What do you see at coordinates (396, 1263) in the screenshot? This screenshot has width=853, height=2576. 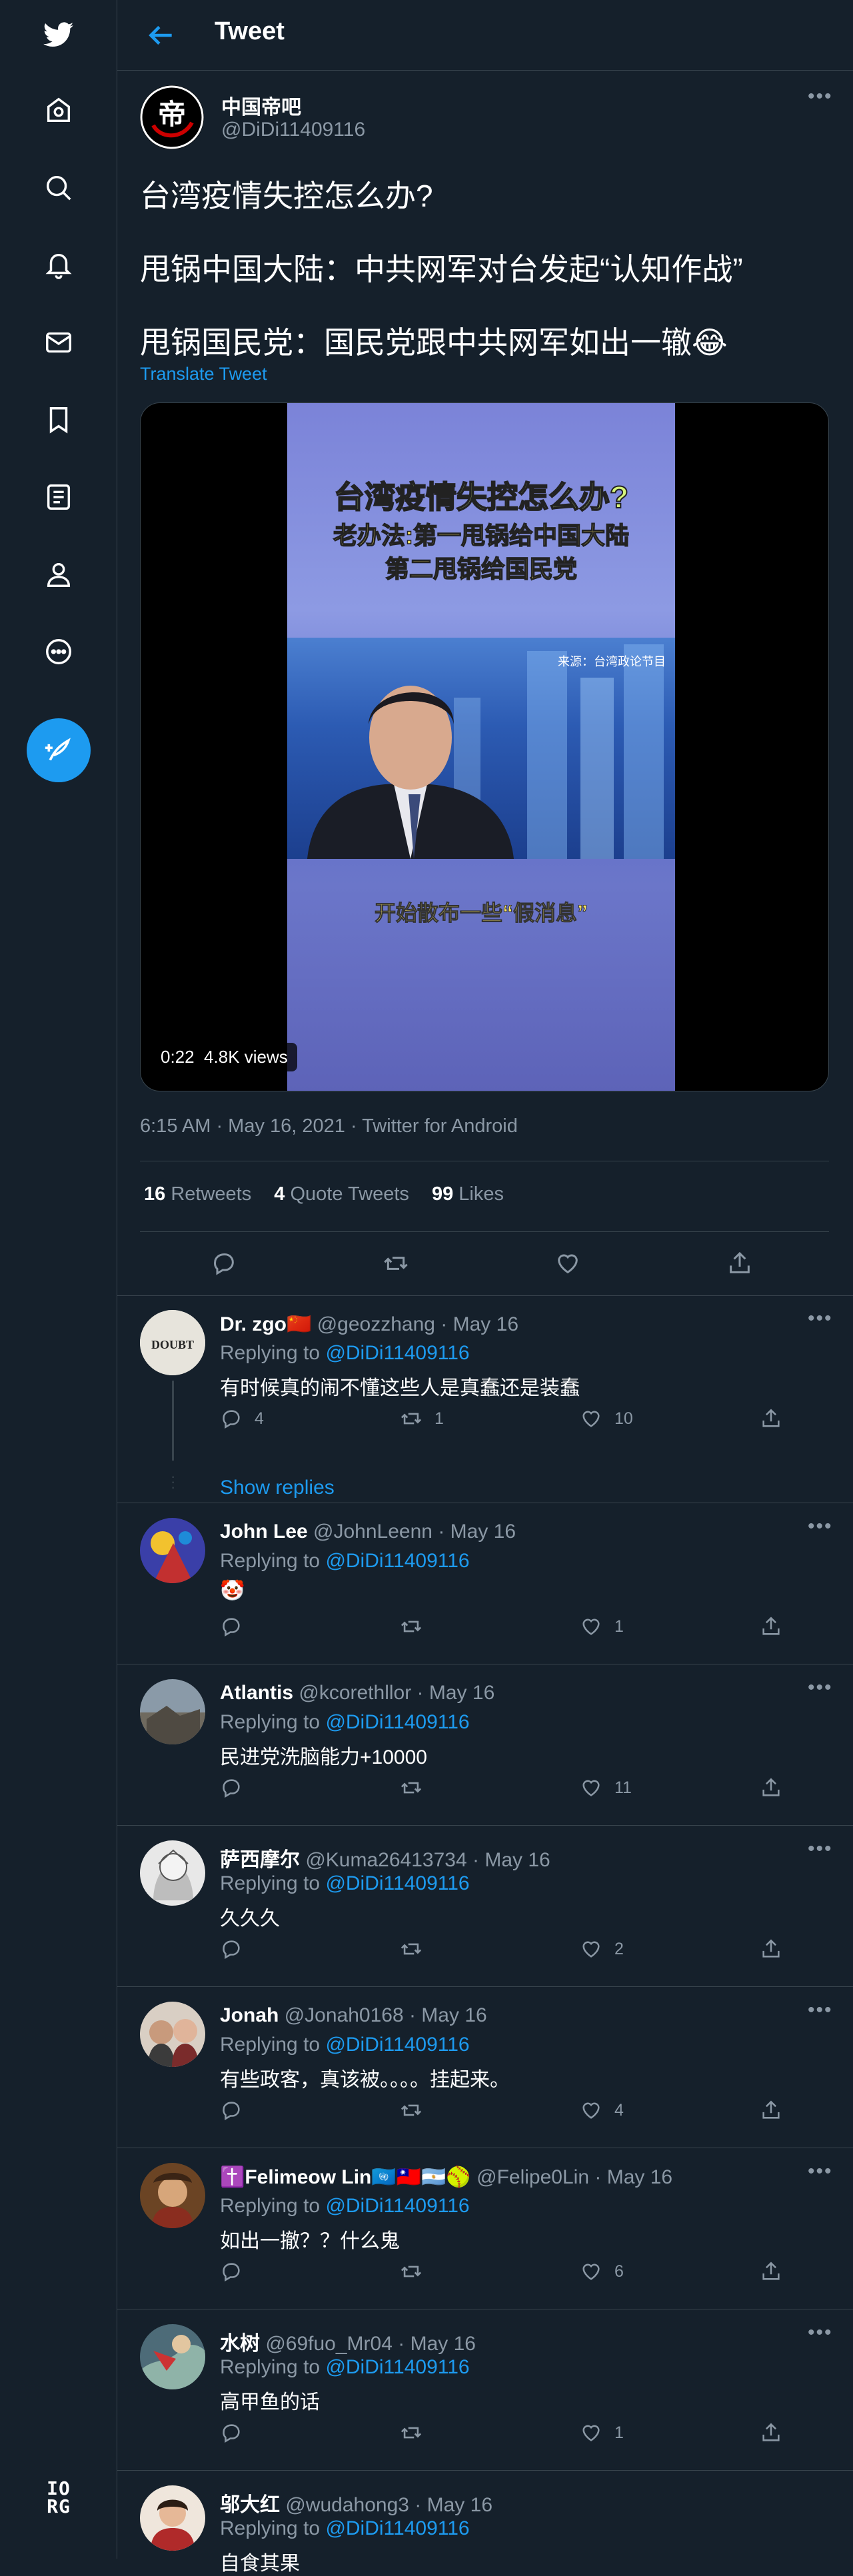 I see `retweet-icon` at bounding box center [396, 1263].